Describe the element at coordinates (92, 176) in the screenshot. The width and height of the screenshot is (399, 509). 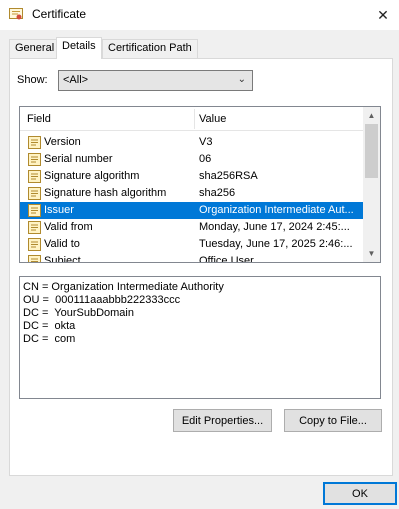
I see `field-name: Signature algorithm` at that location.